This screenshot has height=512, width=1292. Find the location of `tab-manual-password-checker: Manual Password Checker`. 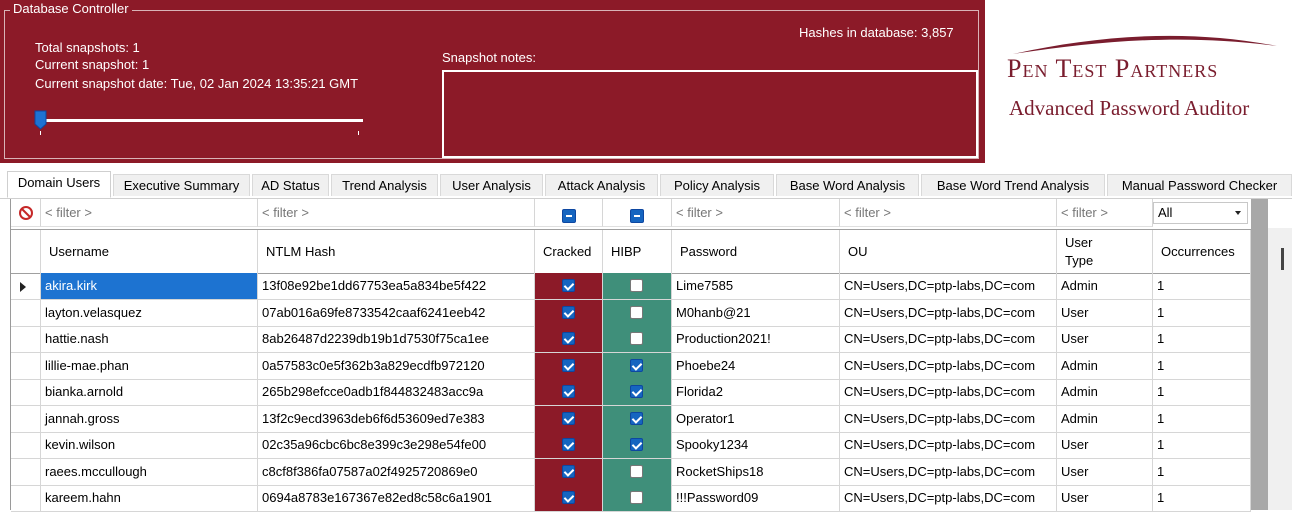

tab-manual-password-checker: Manual Password Checker is located at coordinates (1199, 185).